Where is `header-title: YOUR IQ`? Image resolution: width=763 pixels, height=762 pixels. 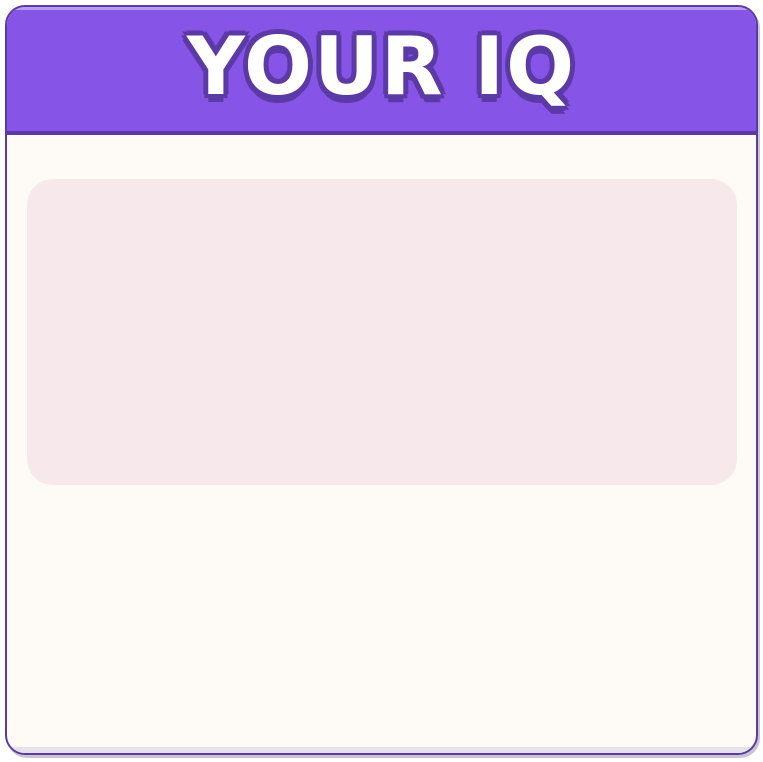 header-title: YOUR IQ is located at coordinates (381, 66).